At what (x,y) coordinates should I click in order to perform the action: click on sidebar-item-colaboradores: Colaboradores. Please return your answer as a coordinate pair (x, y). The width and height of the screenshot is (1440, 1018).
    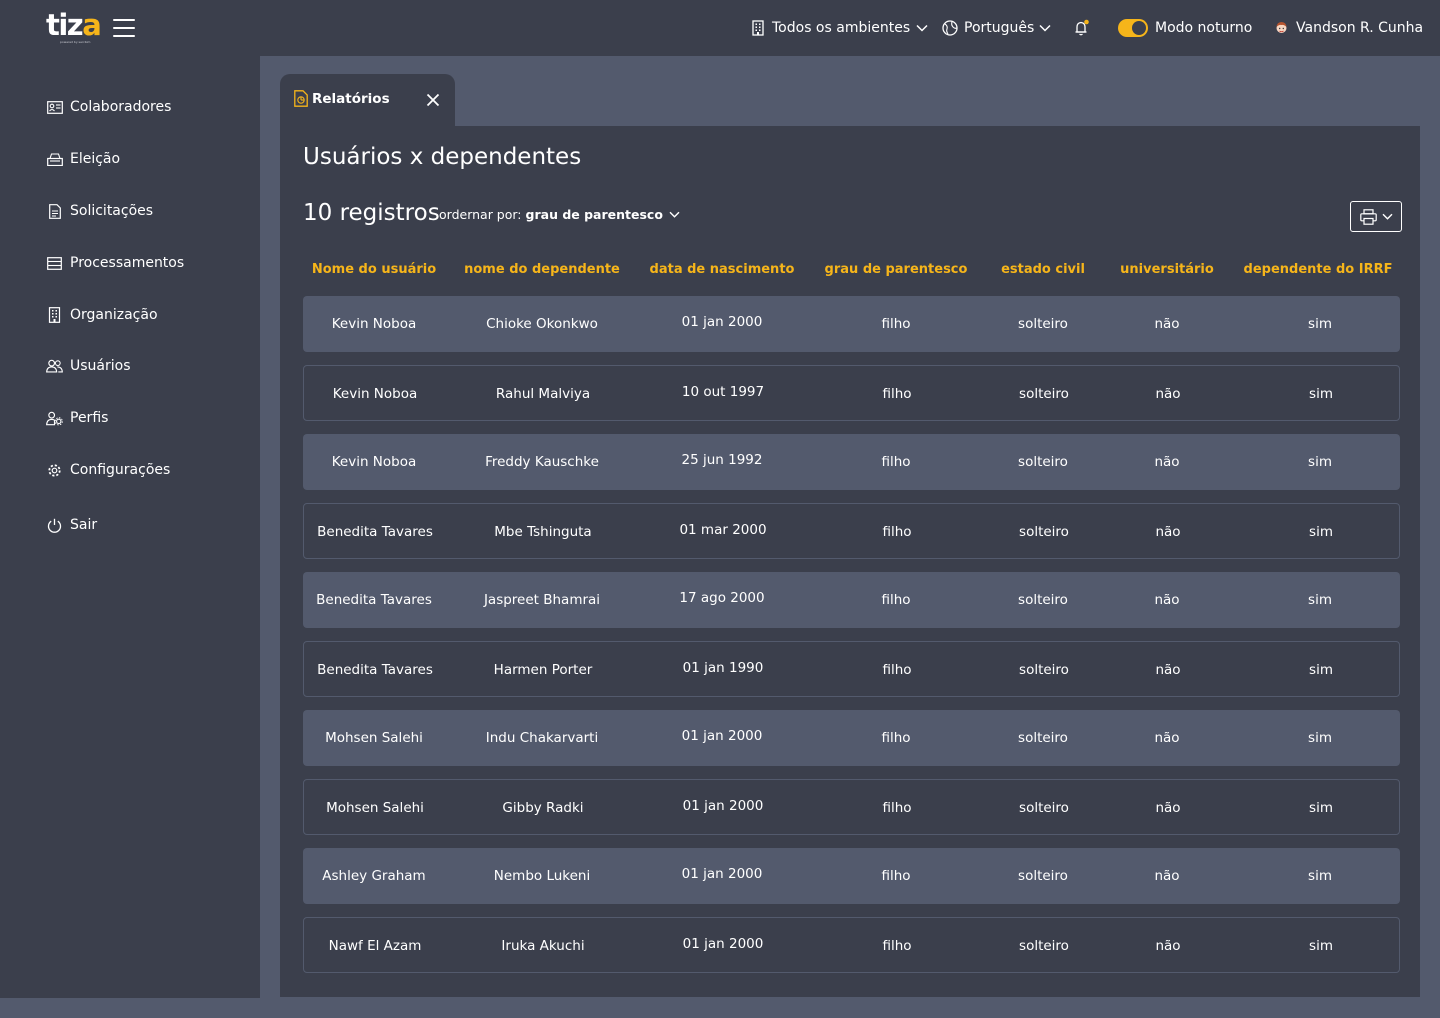
    Looking at the image, I should click on (108, 107).